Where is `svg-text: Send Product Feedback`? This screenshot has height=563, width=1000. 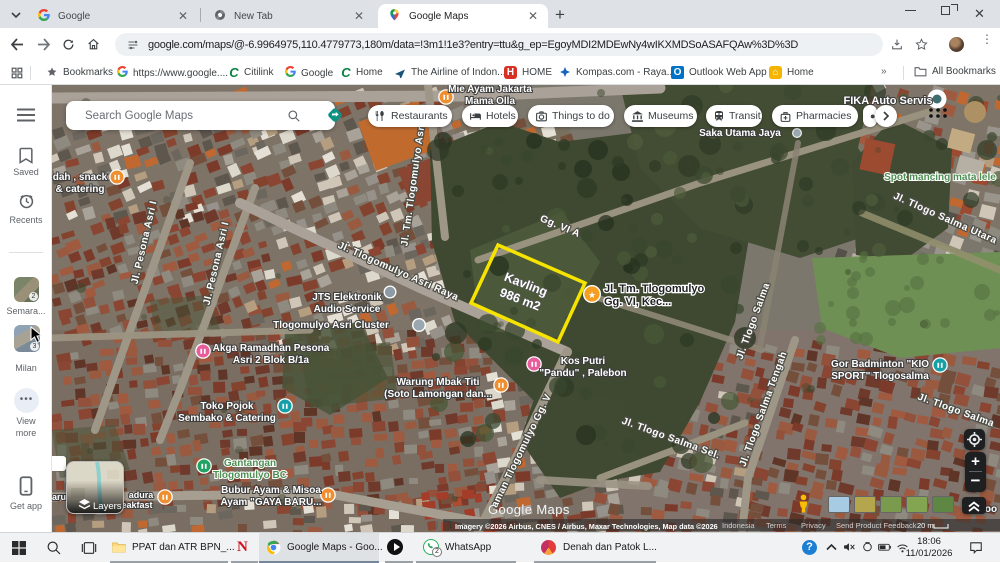
svg-text: Send Product Feedback is located at coordinates (876, 525).